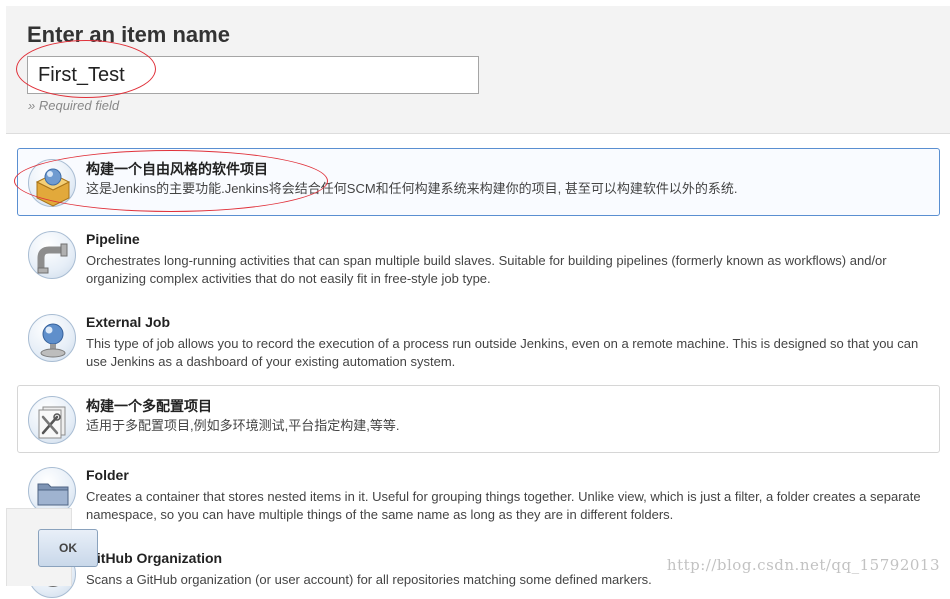 The width and height of the screenshot is (950, 599). Describe the element at coordinates (52, 255) in the screenshot. I see `pipeline-pipe-icon` at that location.